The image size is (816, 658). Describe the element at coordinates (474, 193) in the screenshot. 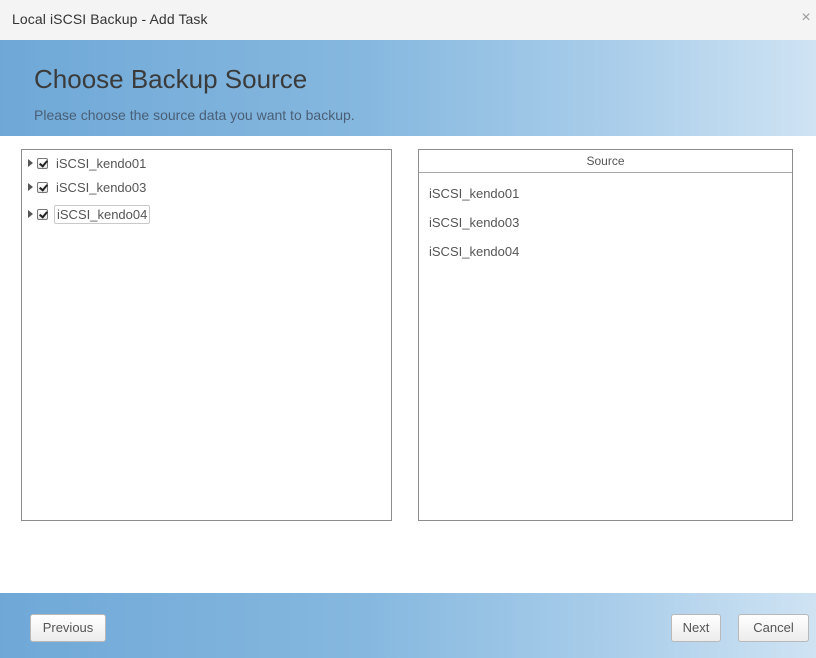

I see `list-item: iSCSI_kendo01` at that location.